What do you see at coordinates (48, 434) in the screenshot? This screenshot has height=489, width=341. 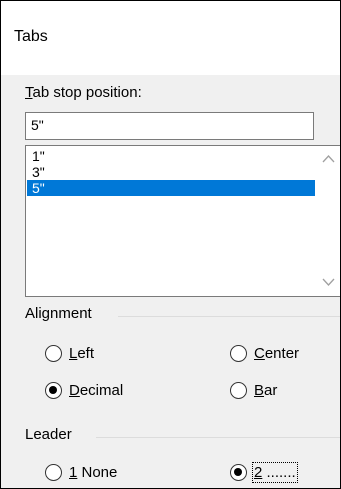 I see `leader-group-label: Leader` at bounding box center [48, 434].